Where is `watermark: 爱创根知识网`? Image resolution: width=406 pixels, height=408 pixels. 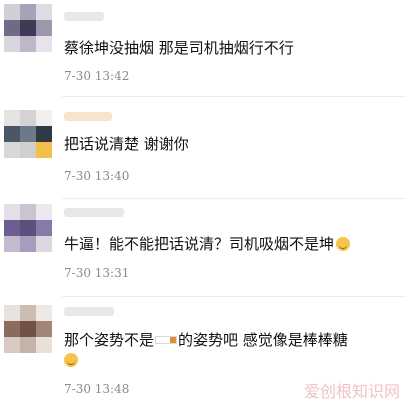 watermark: 爱创根知识网 is located at coordinates (351, 391).